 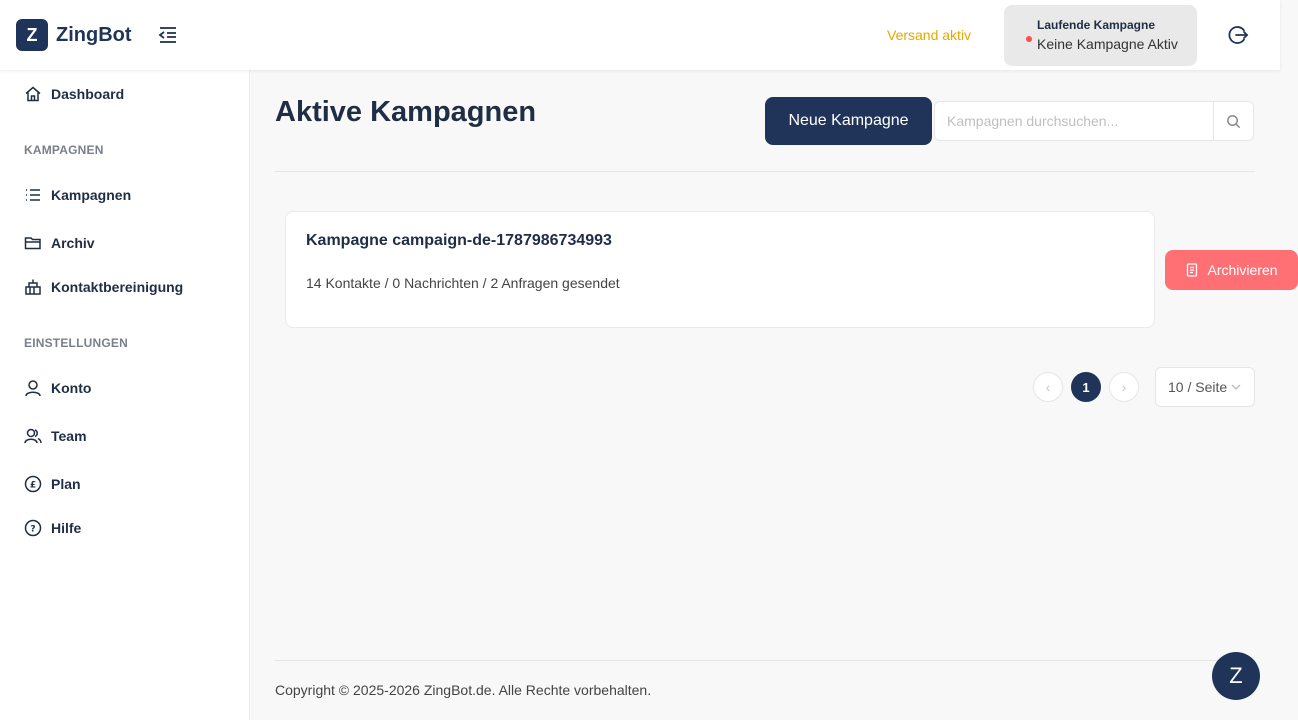 What do you see at coordinates (64, 150) in the screenshot?
I see `section-campaigns: KAMPAGNEN` at bounding box center [64, 150].